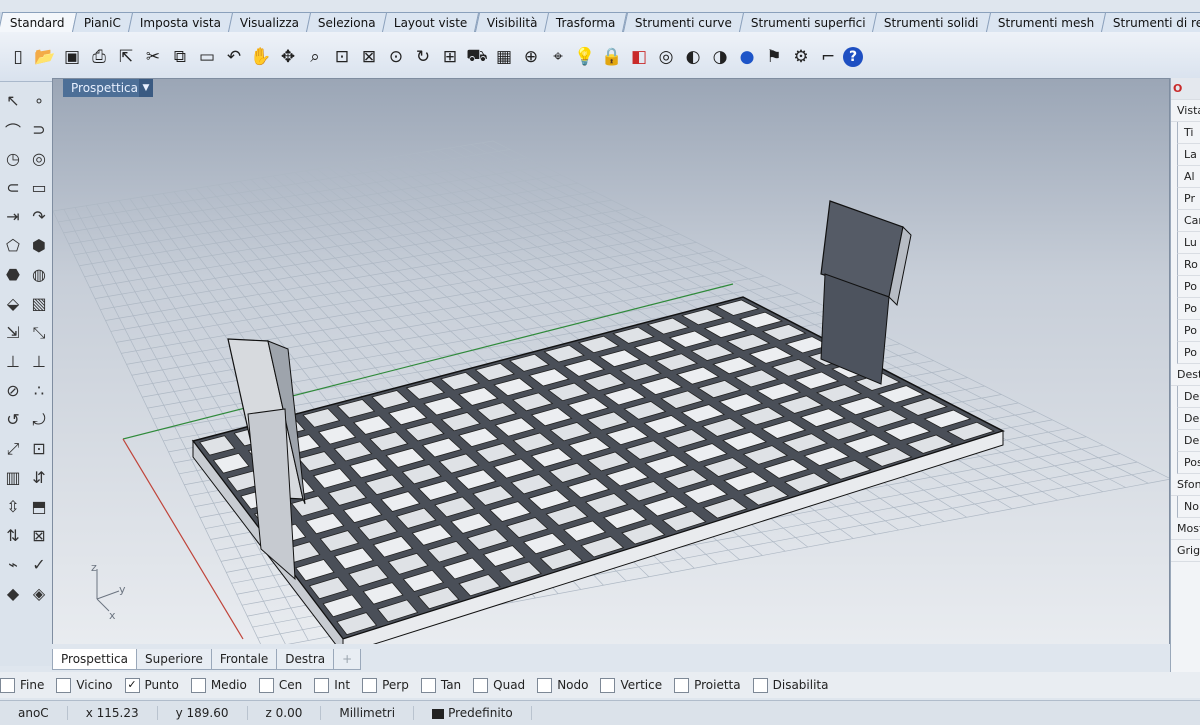 The image size is (1200, 725). Describe the element at coordinates (1188, 243) in the screenshot. I see `panel-row-lu: Lu` at that location.